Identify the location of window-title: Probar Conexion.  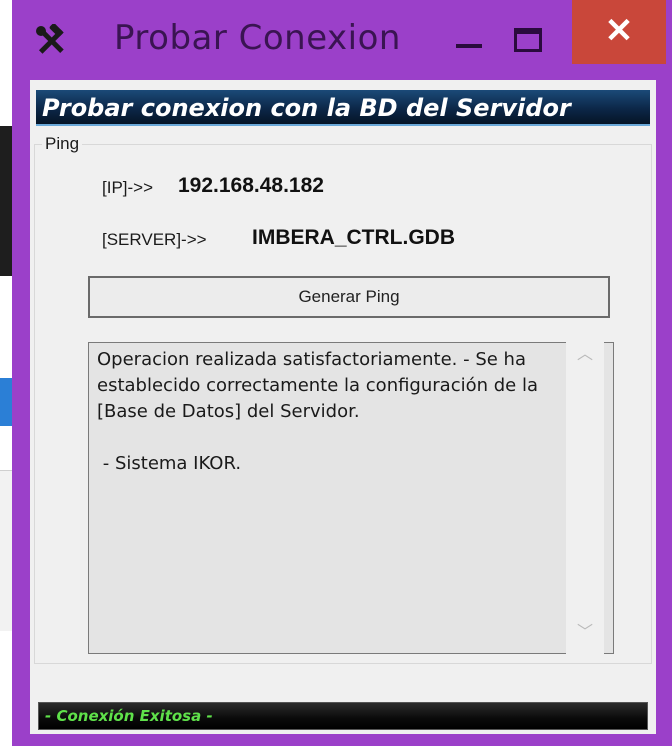
(257, 38).